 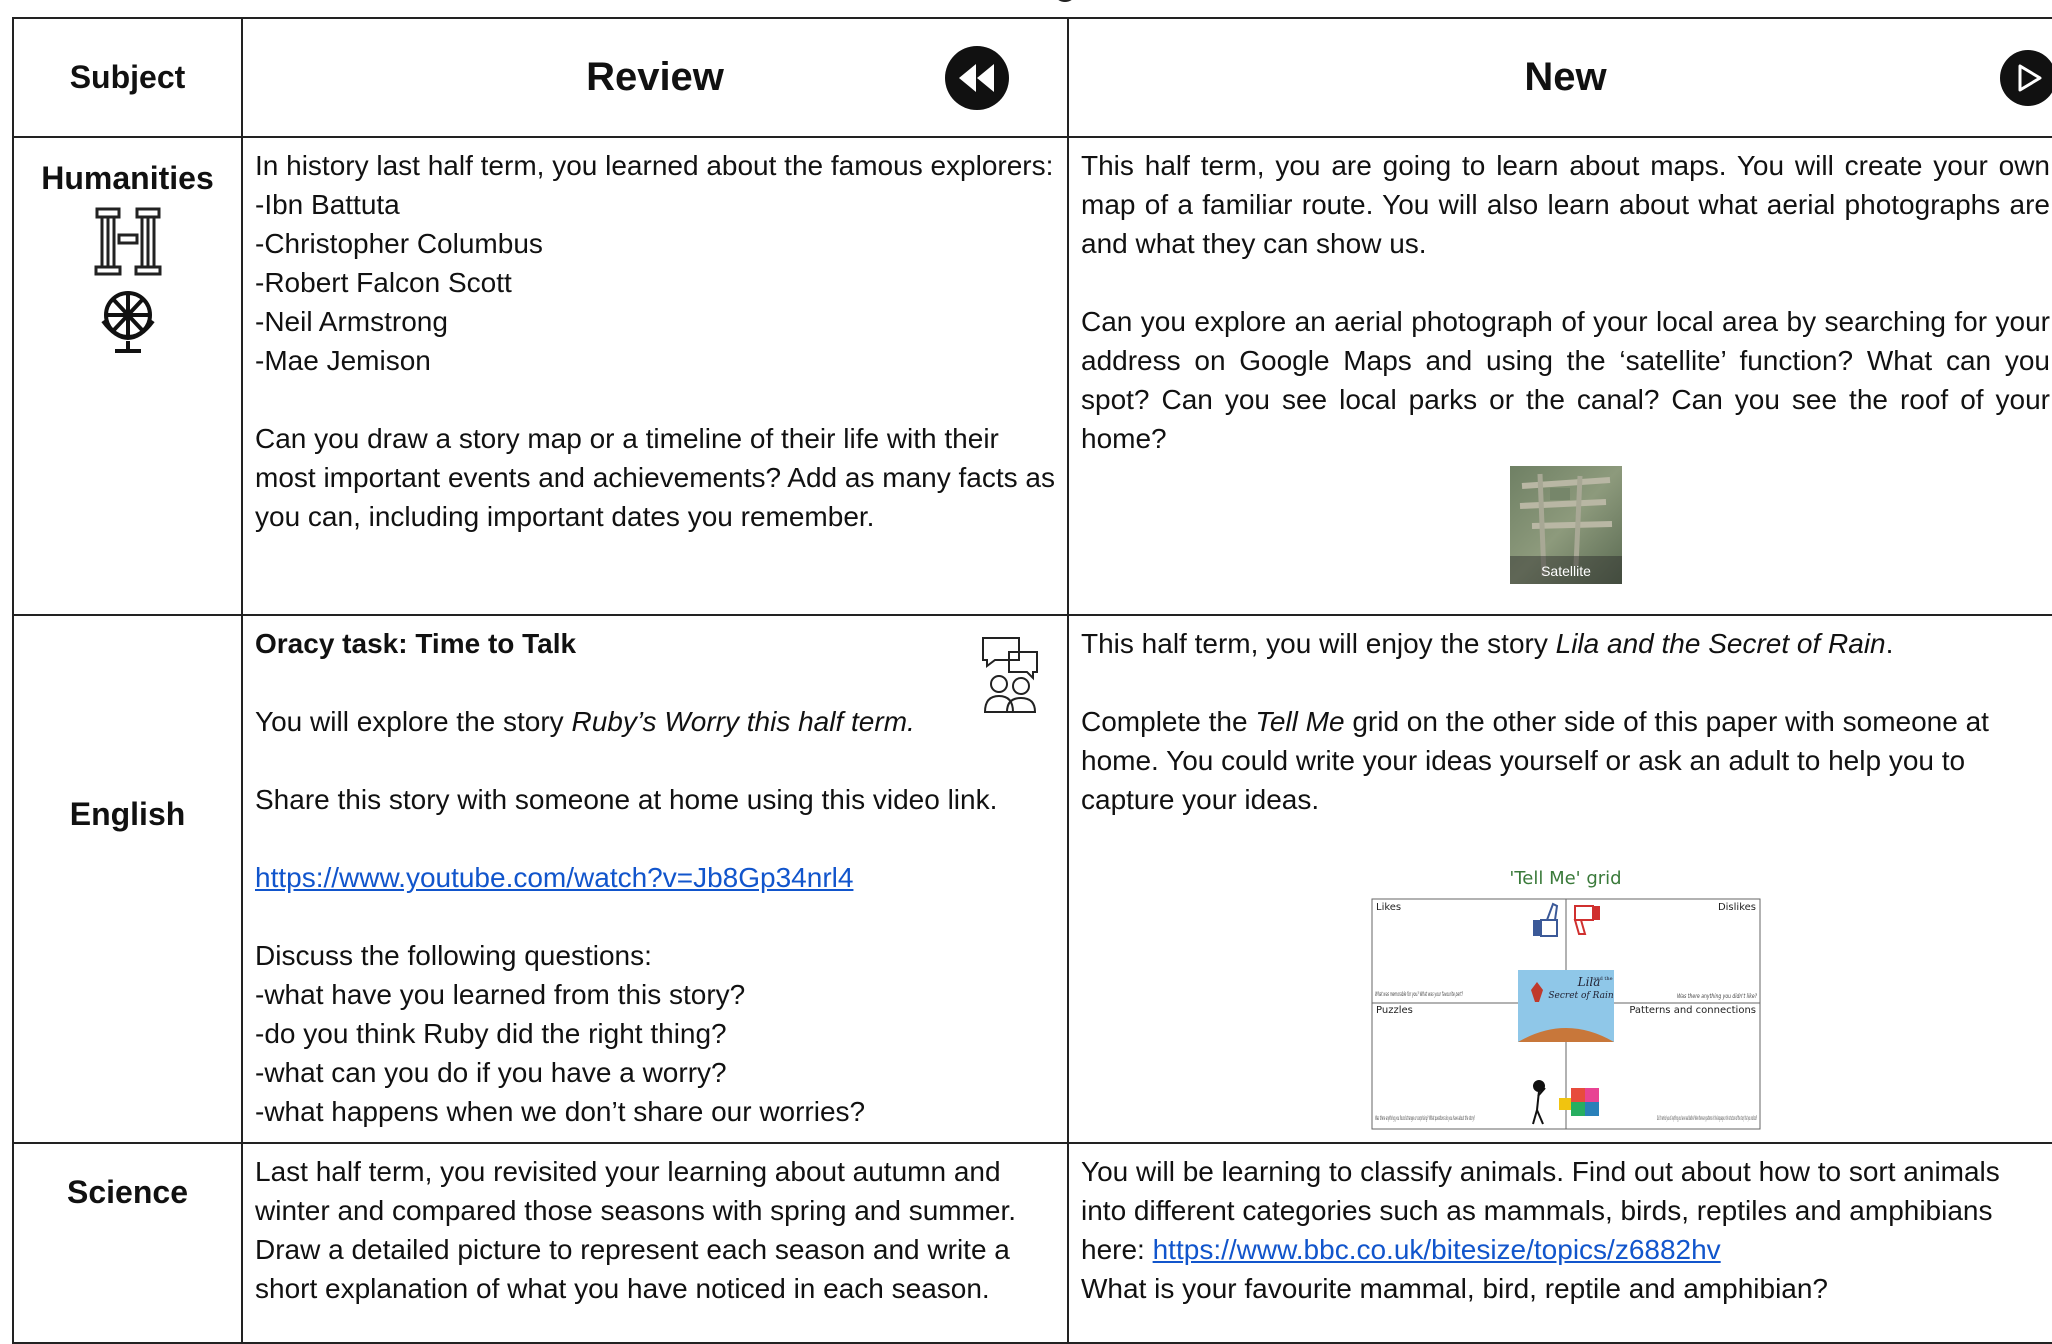 What do you see at coordinates (491, 1072) in the screenshot?
I see `list-item: -what can you do if you have a worry?` at bounding box center [491, 1072].